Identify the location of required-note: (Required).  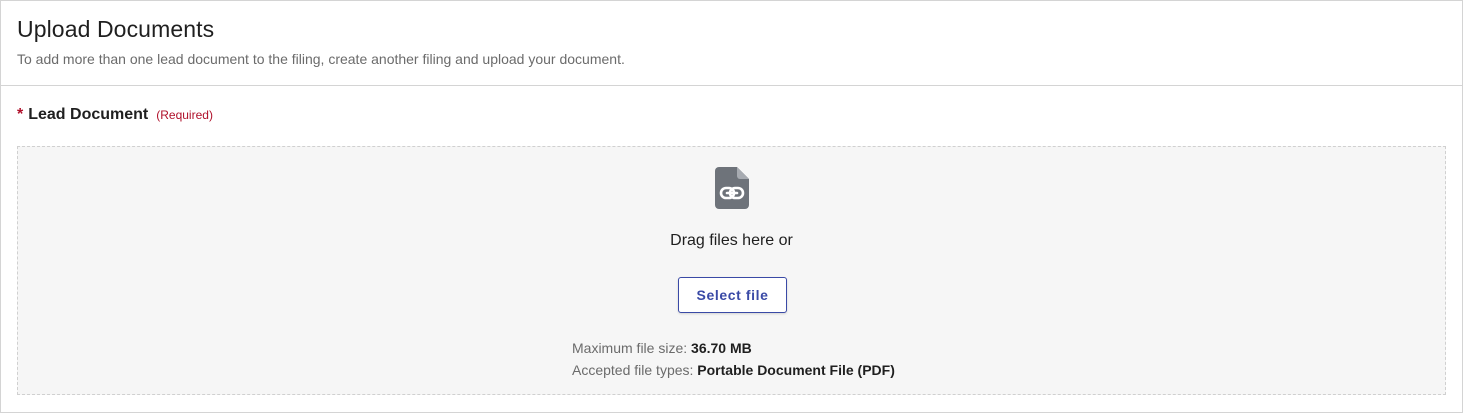
(184, 115).